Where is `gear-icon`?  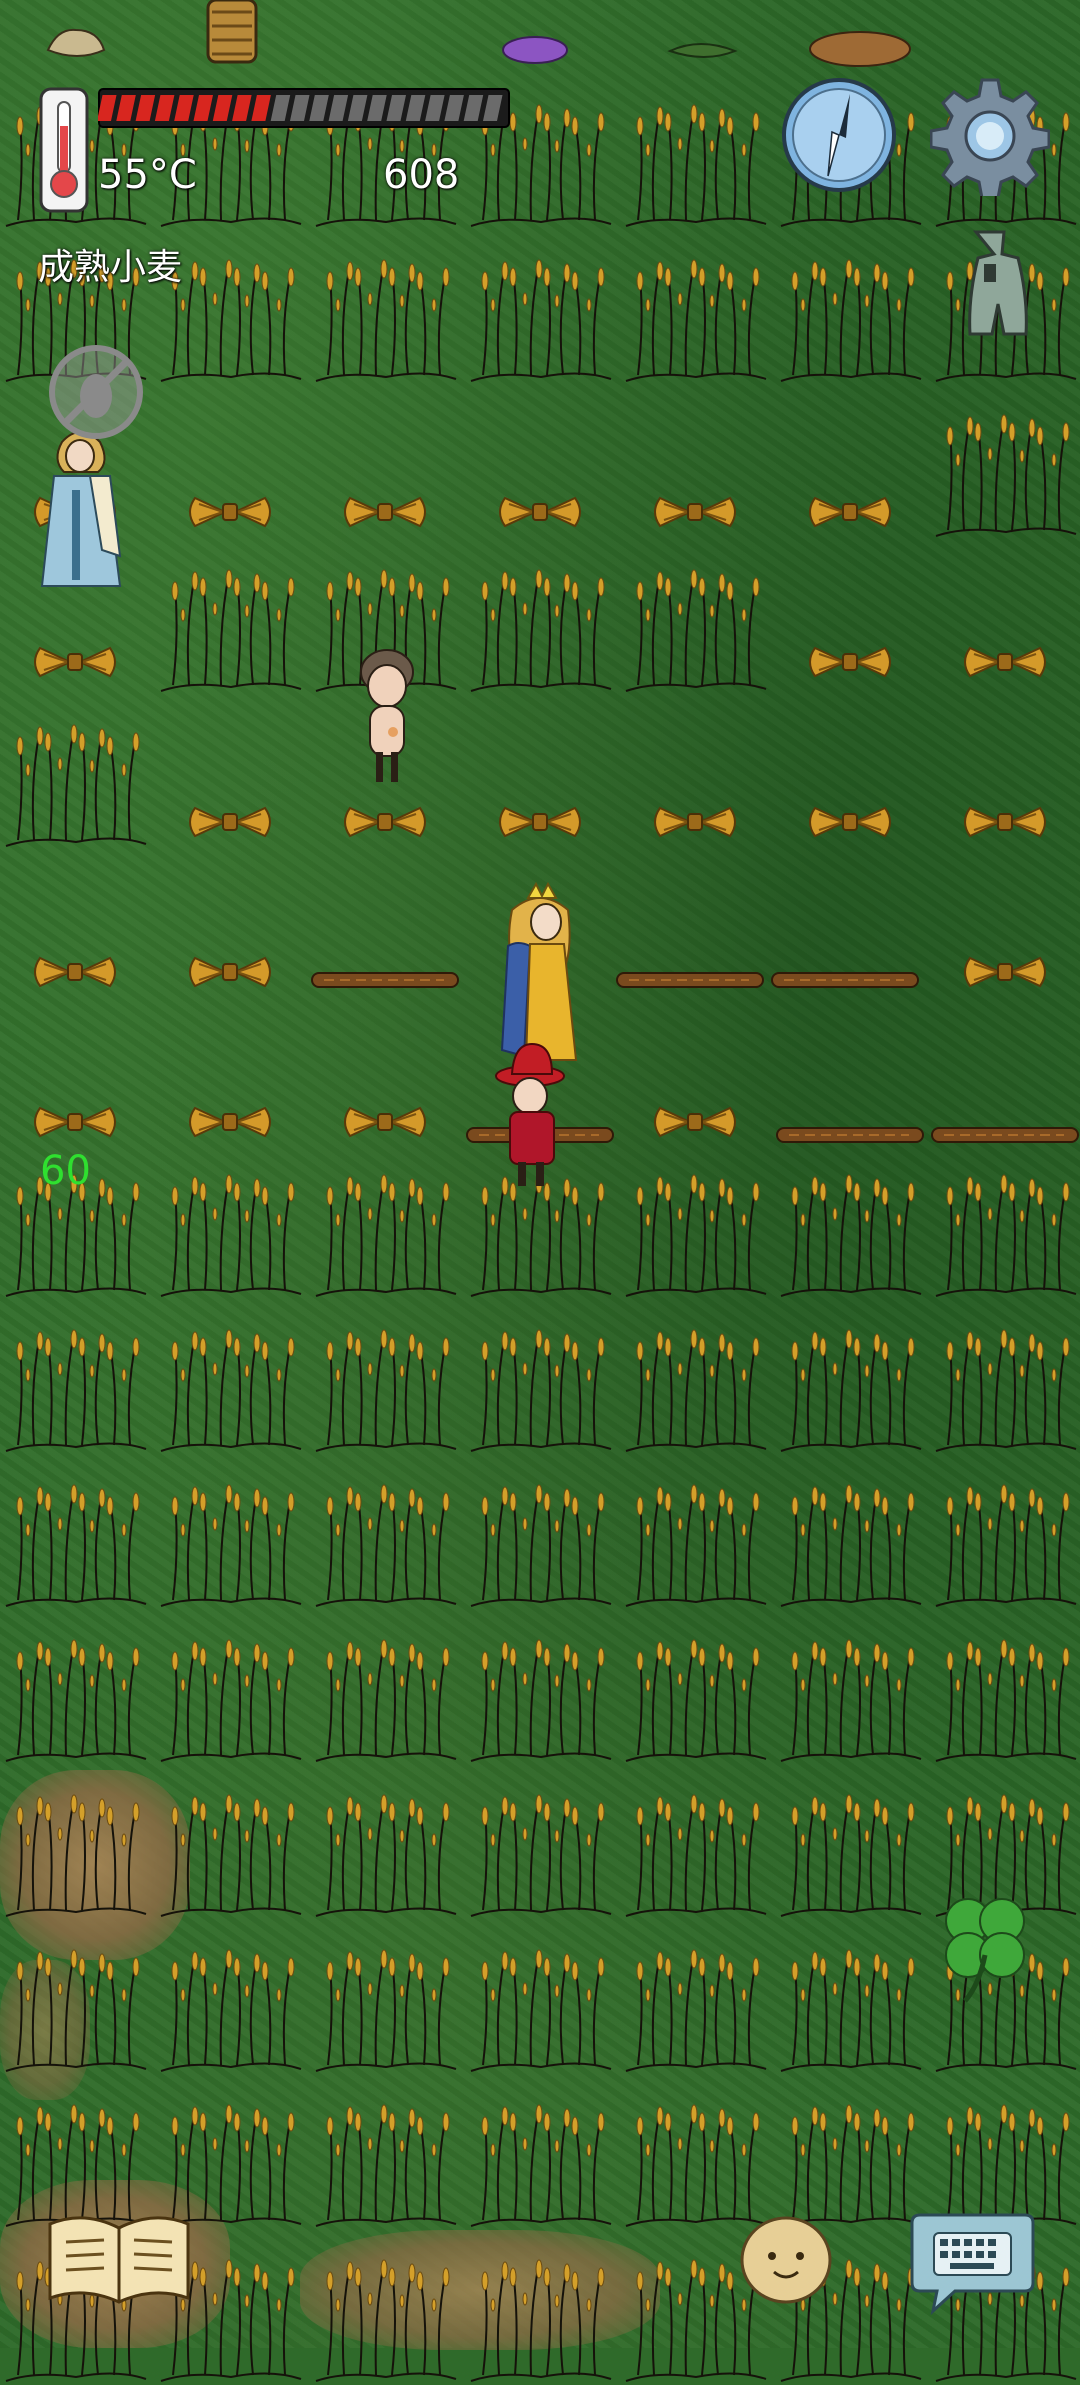 gear-icon is located at coordinates (990, 138).